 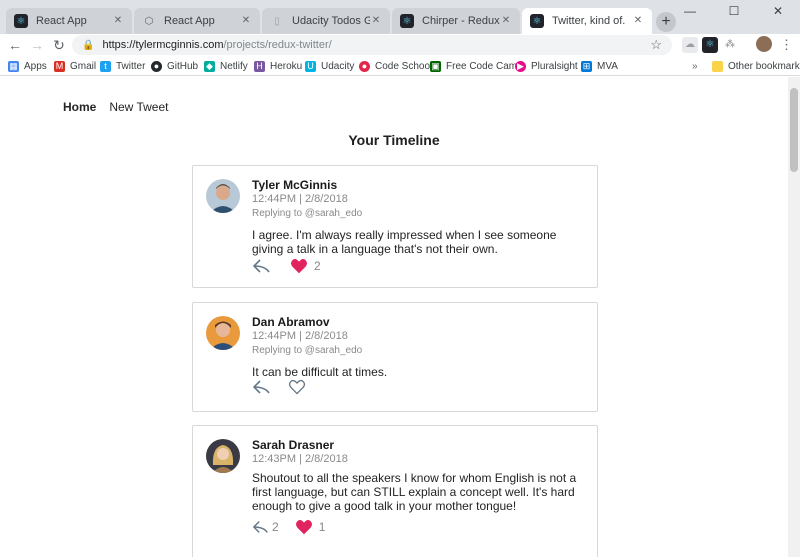 I want to click on twitter-icon: t, so click(x=105, y=66).